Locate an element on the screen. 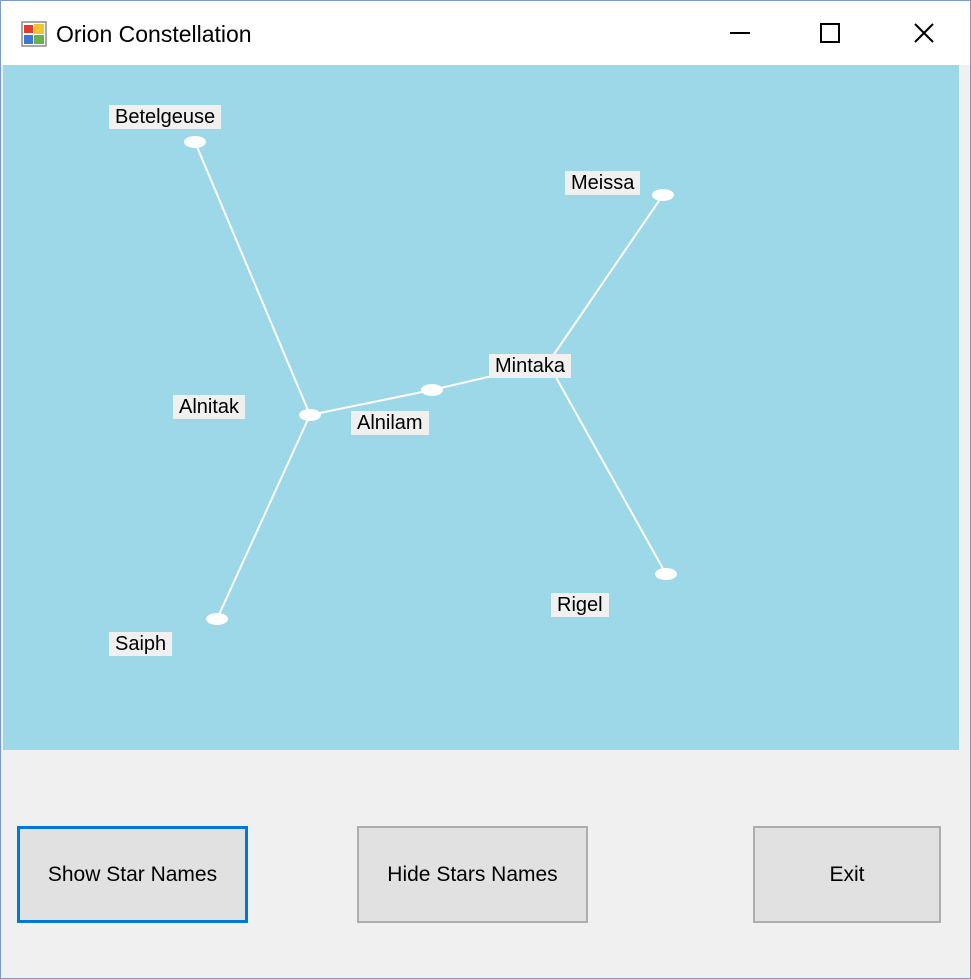 This screenshot has height=979, width=971. line-alnitak-saiph is located at coordinates (263, 517).